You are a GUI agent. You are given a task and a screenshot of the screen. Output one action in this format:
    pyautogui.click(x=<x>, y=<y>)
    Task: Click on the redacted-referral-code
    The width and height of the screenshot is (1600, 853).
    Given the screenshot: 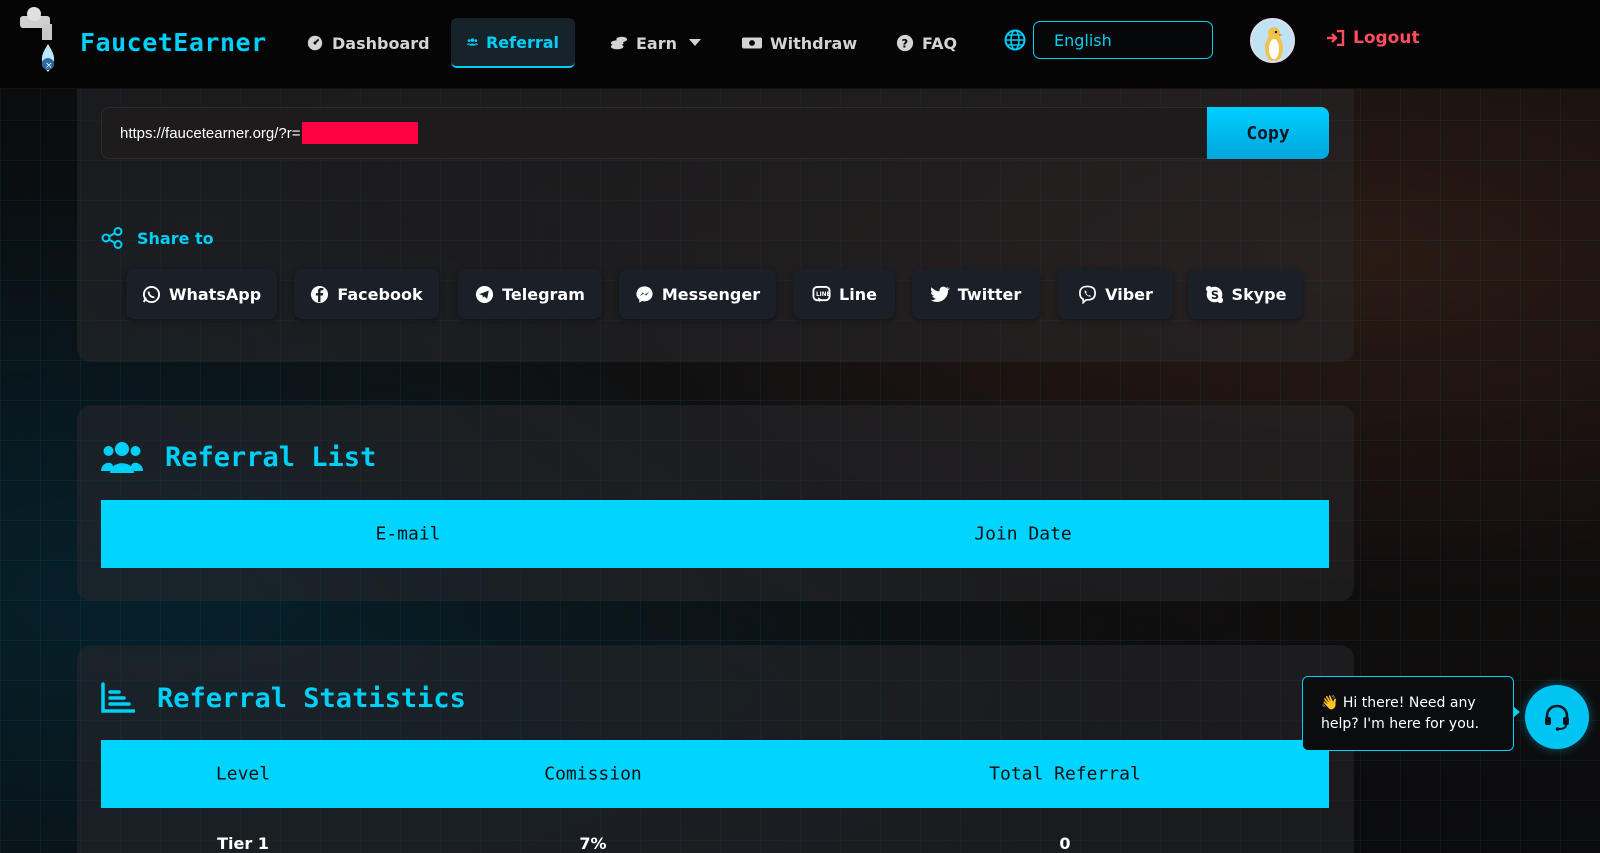 What is the action you would take?
    pyautogui.click(x=359, y=133)
    